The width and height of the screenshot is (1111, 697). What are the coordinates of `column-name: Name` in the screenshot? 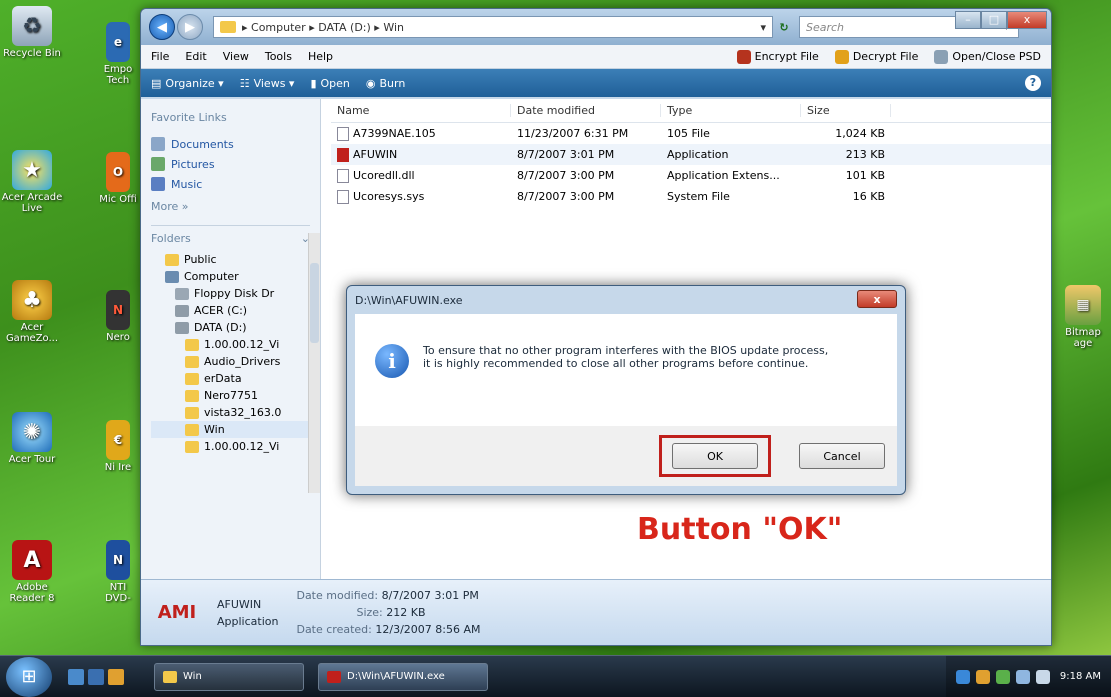 It's located at (421, 110).